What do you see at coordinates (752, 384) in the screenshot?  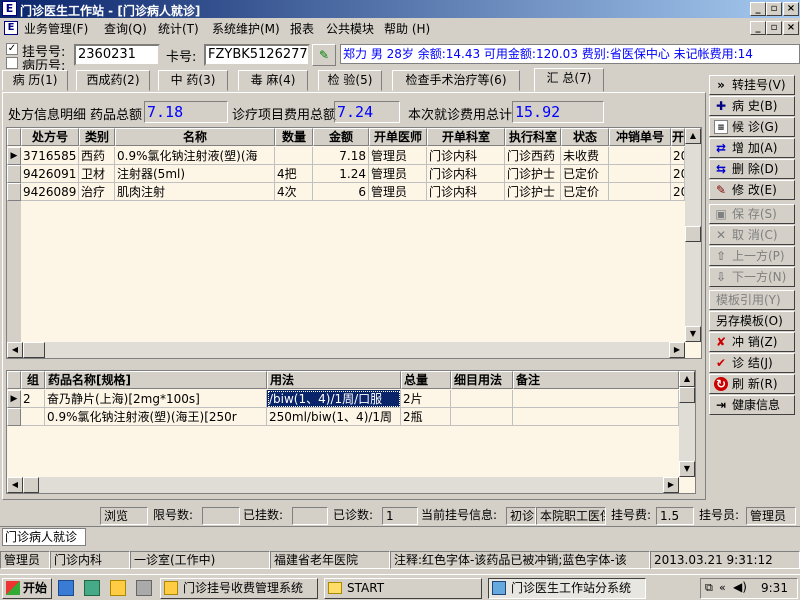 I see `refresh-button: ↻ 刷 新(R)` at bounding box center [752, 384].